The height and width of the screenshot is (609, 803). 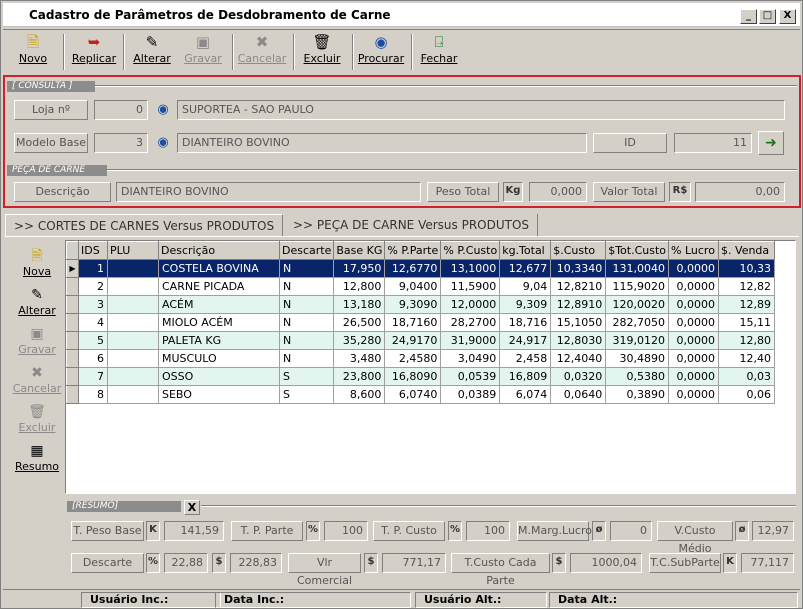 What do you see at coordinates (578, 376) in the screenshot?
I see `table-cell: 0,0320` at bounding box center [578, 376].